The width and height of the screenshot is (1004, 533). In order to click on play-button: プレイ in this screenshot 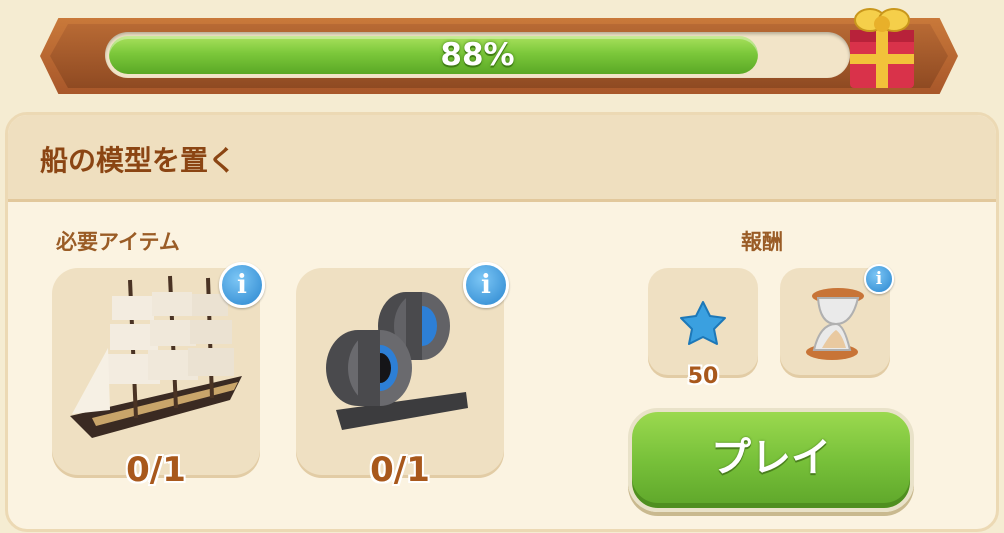, I will do `click(771, 460)`.